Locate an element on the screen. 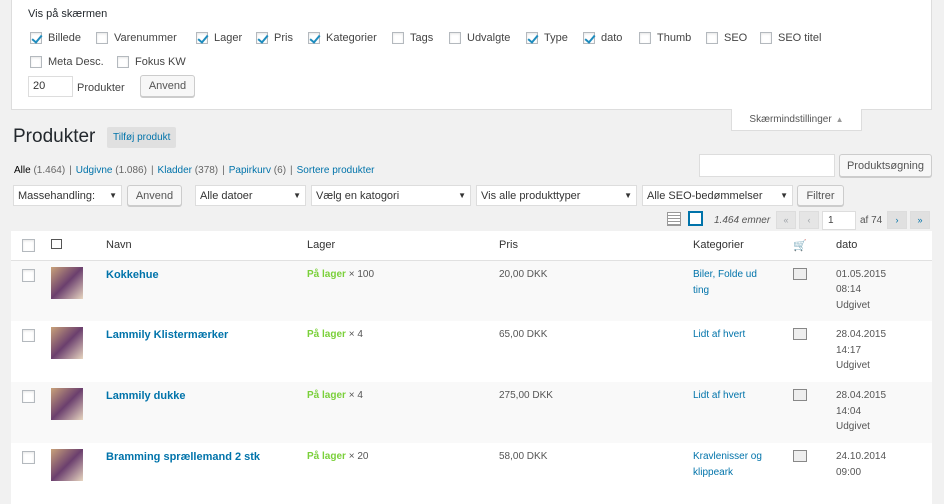 Image resolution: width=944 pixels, height=504 pixels. column-toggle-label: SEO is located at coordinates (736, 38).